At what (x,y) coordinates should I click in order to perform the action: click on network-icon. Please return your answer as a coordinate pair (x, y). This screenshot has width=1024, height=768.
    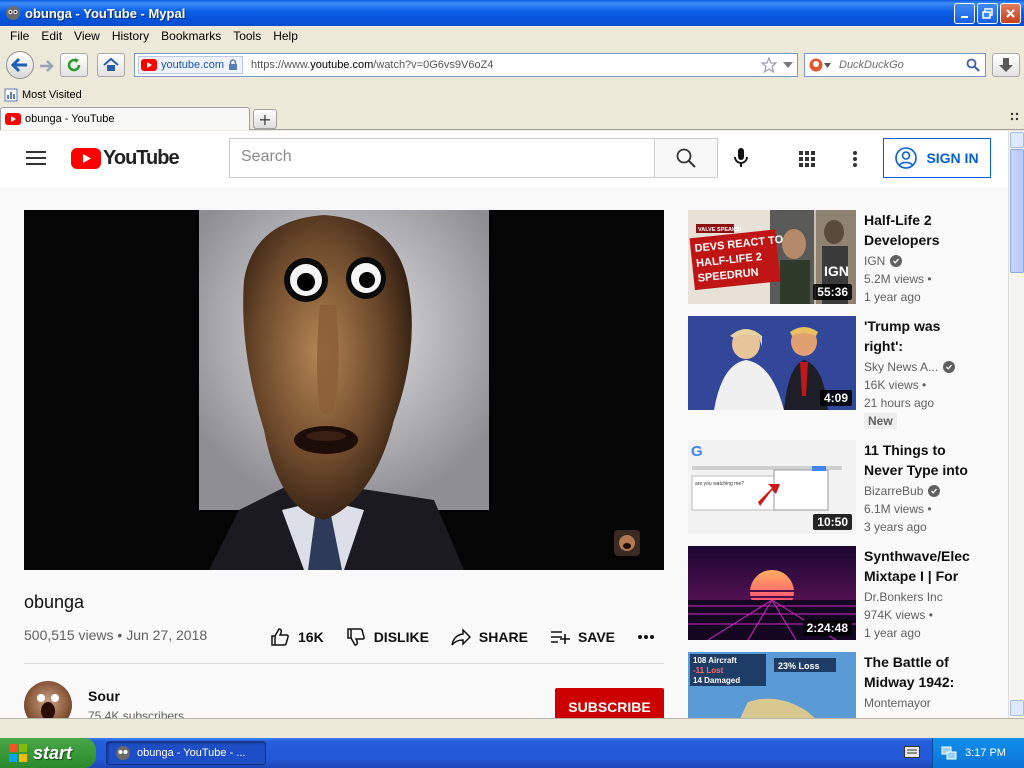
    Looking at the image, I should click on (949, 753).